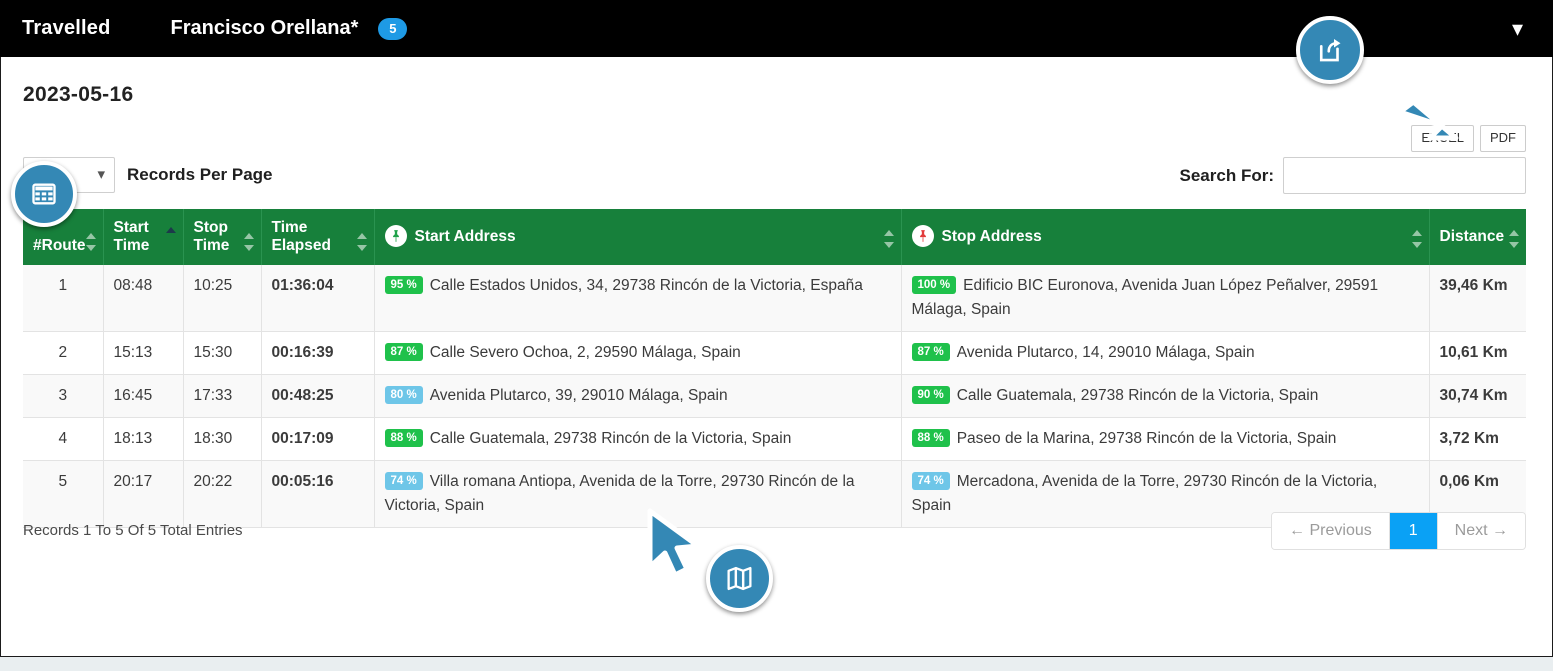 The width and height of the screenshot is (1553, 671). I want to click on stop-accuracy-badge: 88 %, so click(930, 438).